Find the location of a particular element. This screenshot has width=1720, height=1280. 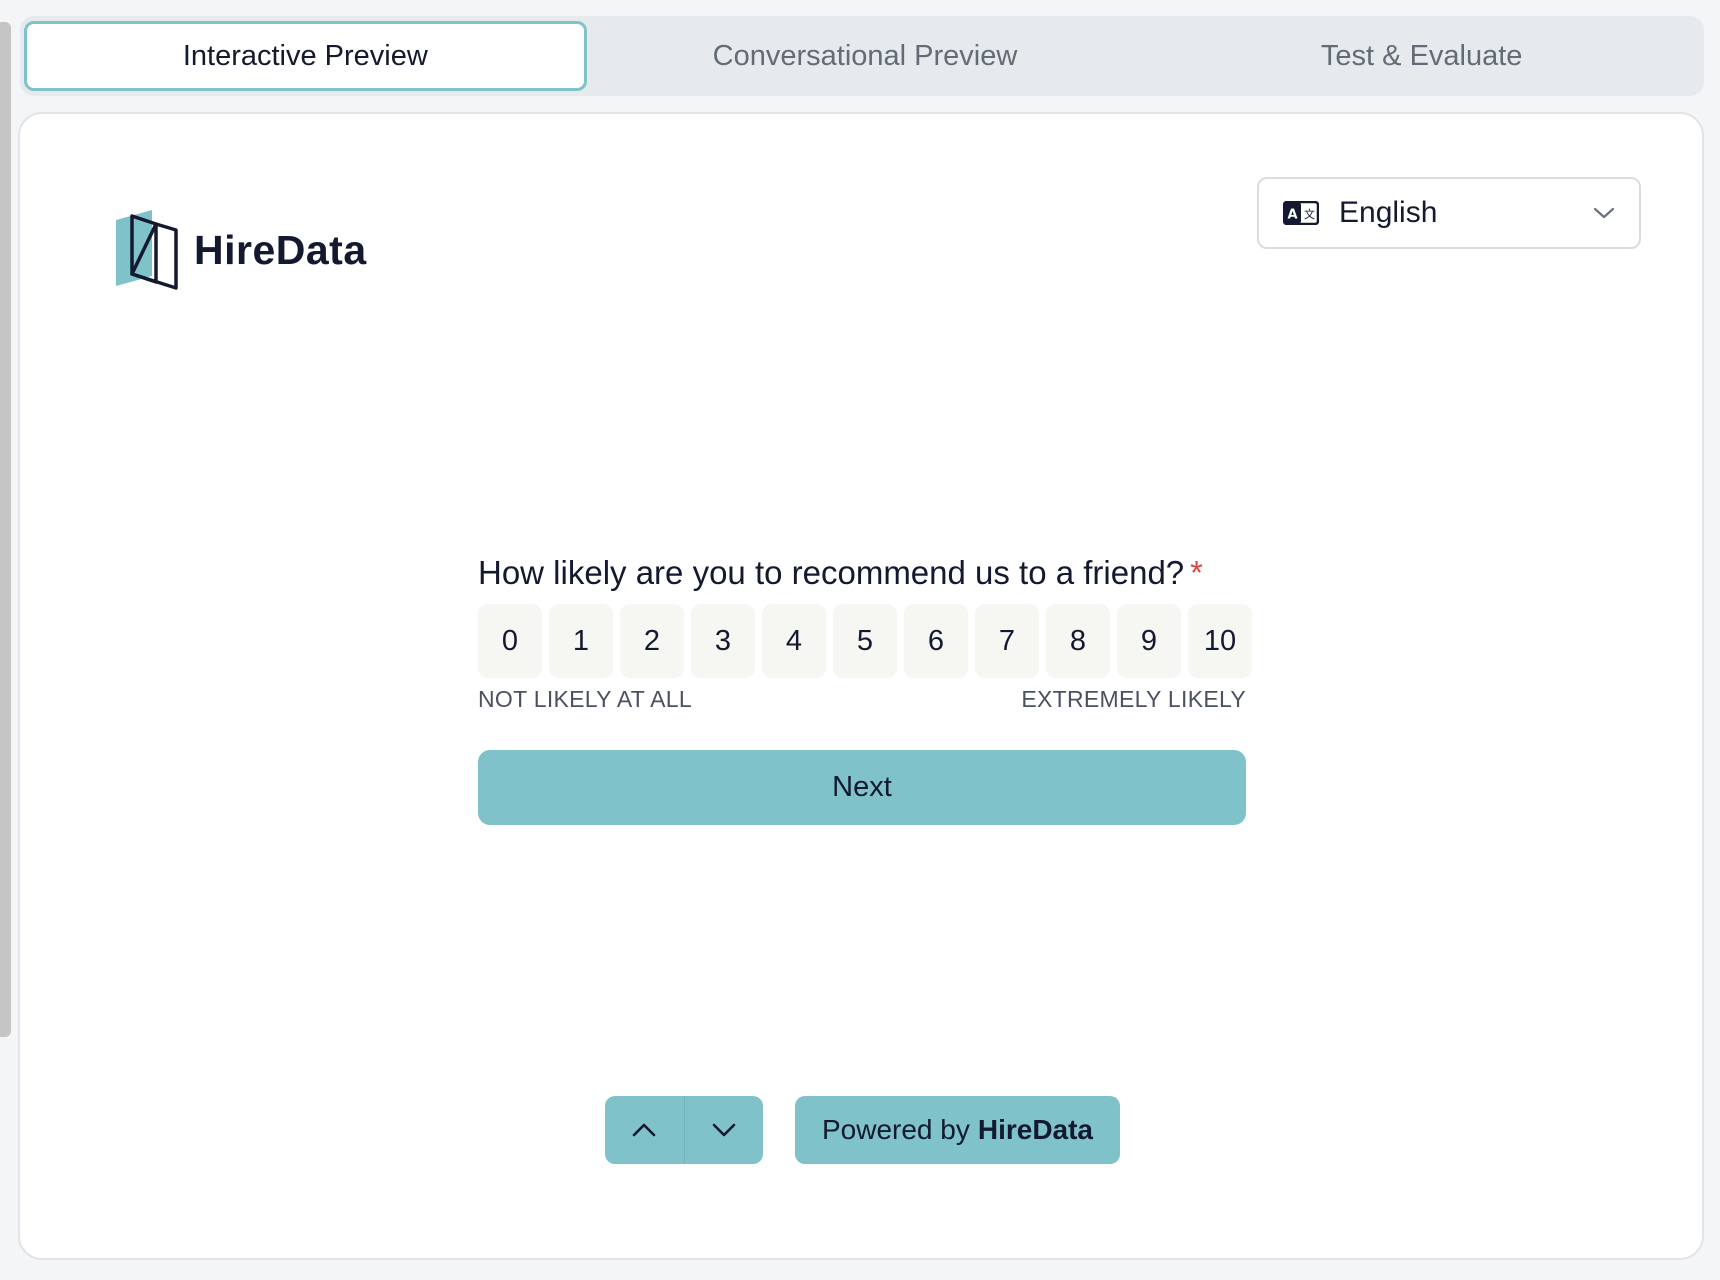

scale-option-0: 0 is located at coordinates (510, 641).